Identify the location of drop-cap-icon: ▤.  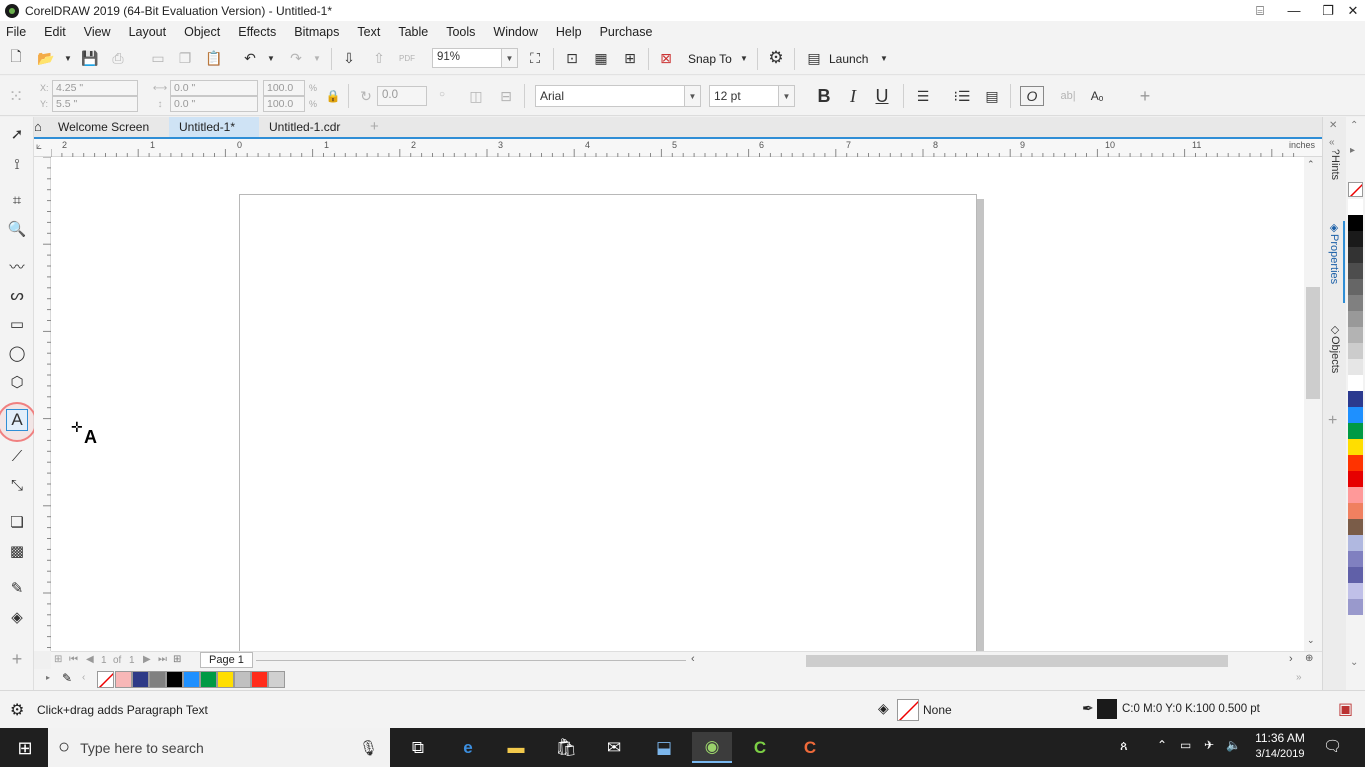
(992, 96).